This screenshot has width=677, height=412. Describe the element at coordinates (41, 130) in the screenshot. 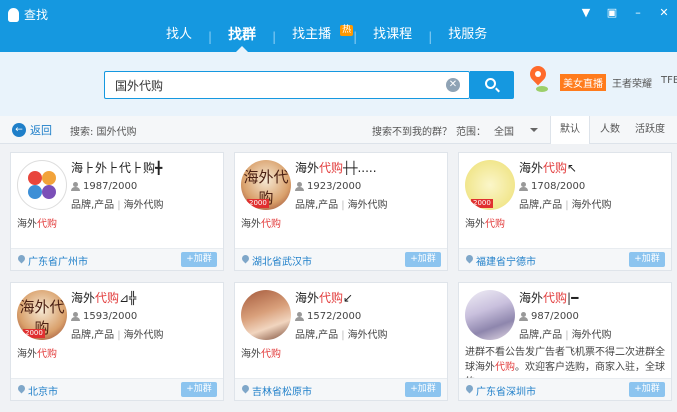

I see `back-label: 返回` at that location.